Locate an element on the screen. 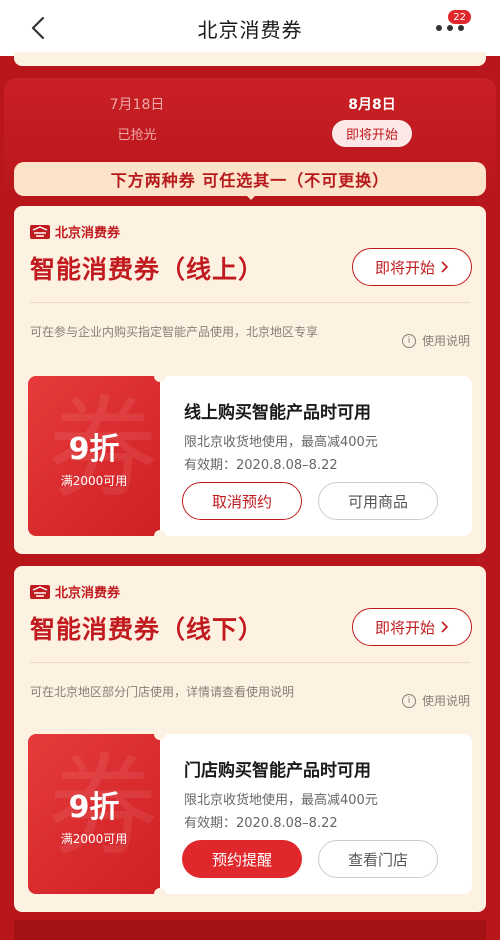 The width and height of the screenshot is (500, 940). notice-banner: 下方两种券 可任选其一（不可更换） is located at coordinates (250, 179).